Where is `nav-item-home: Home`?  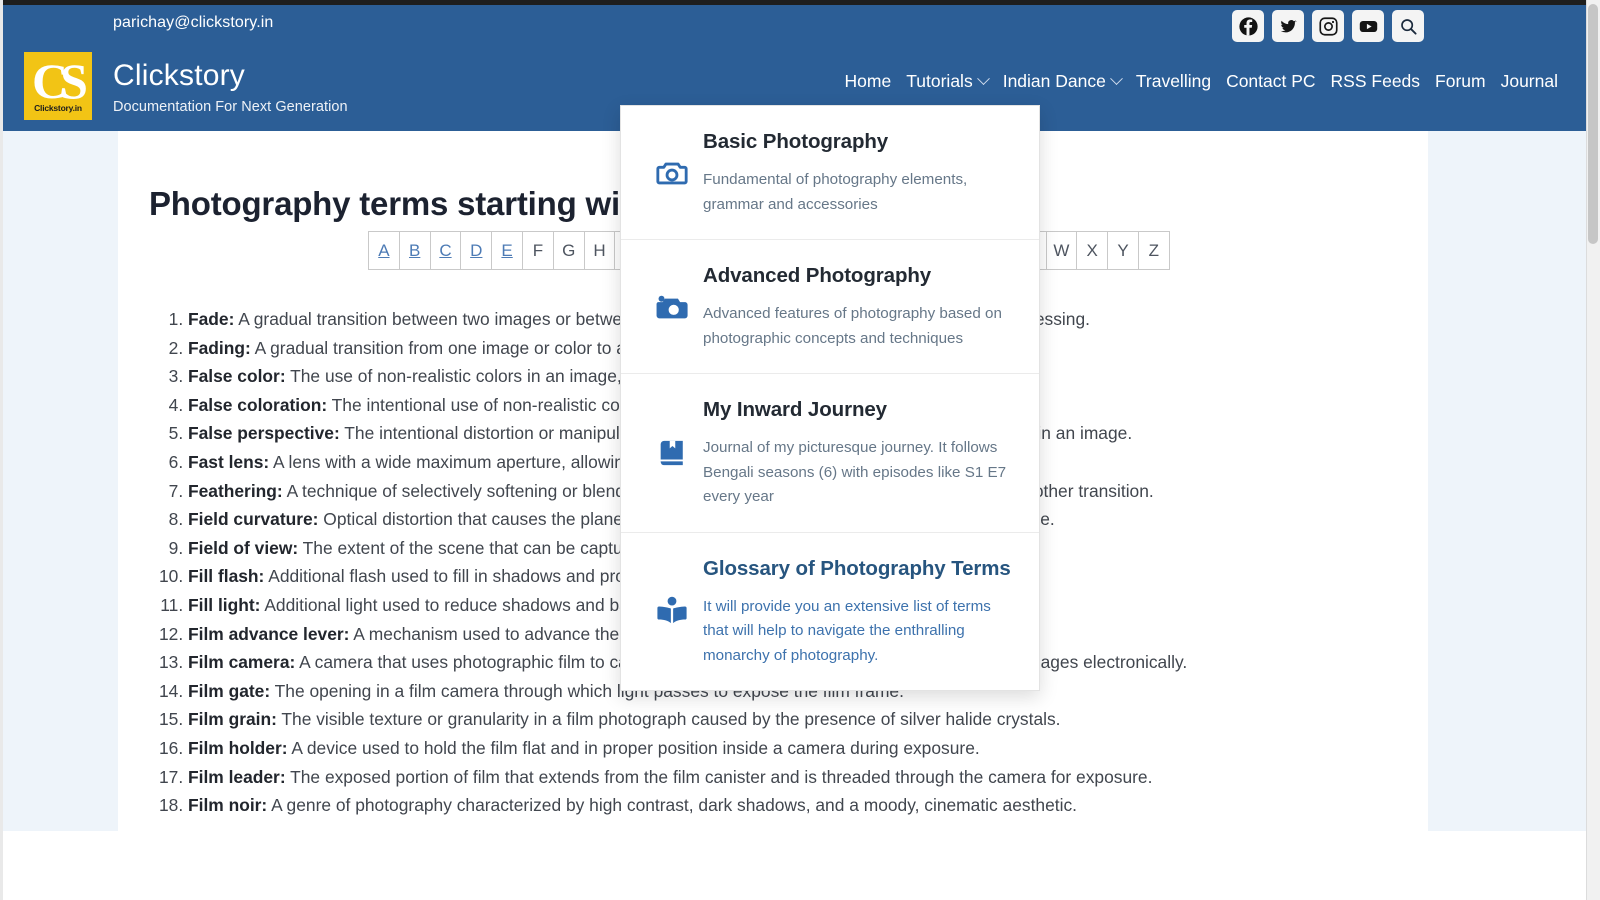
nav-item-home: Home is located at coordinates (868, 81).